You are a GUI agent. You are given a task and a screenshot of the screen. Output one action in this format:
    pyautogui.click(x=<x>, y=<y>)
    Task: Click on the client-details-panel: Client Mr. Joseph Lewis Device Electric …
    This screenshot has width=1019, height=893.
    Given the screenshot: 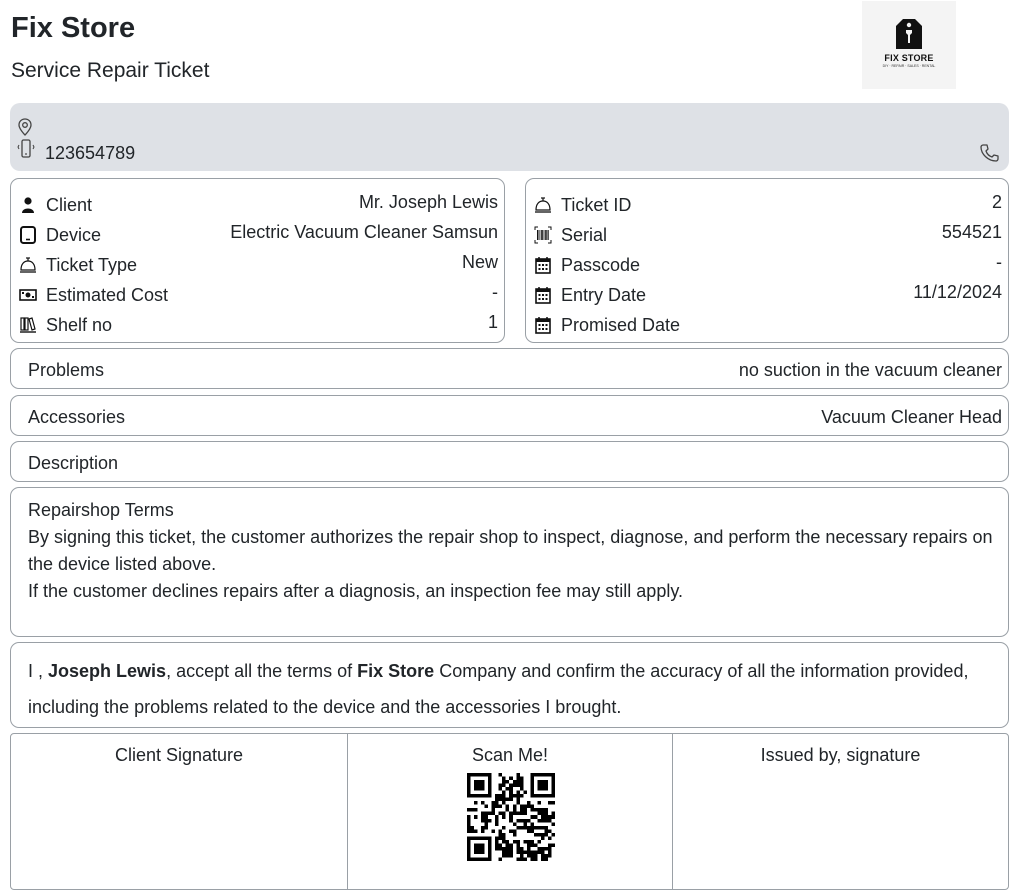 What is the action you would take?
    pyautogui.click(x=257, y=260)
    